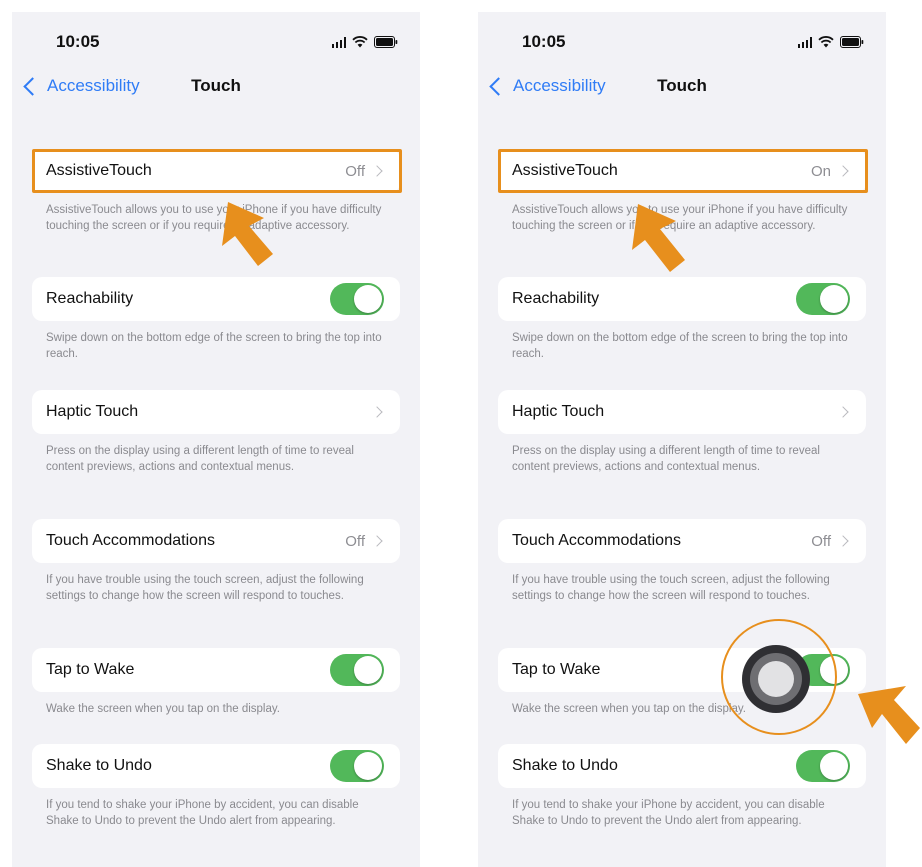  I want to click on assistivetouch-row: AssistiveTouch On, so click(682, 171).